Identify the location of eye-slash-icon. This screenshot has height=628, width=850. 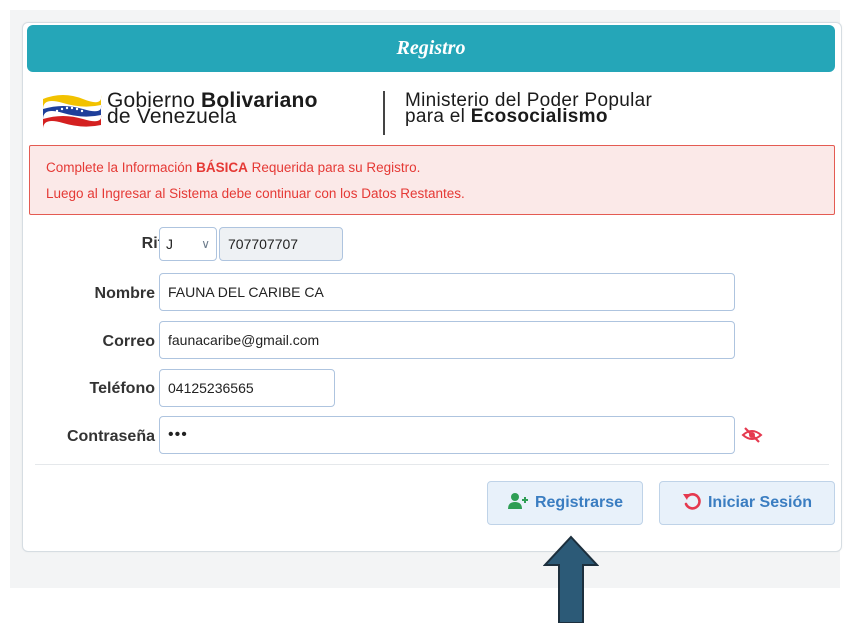
(752, 435).